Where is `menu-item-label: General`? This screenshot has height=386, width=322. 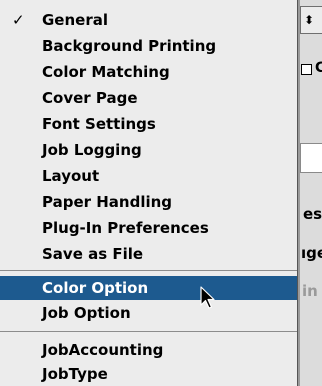 menu-item-label: General is located at coordinates (75, 20).